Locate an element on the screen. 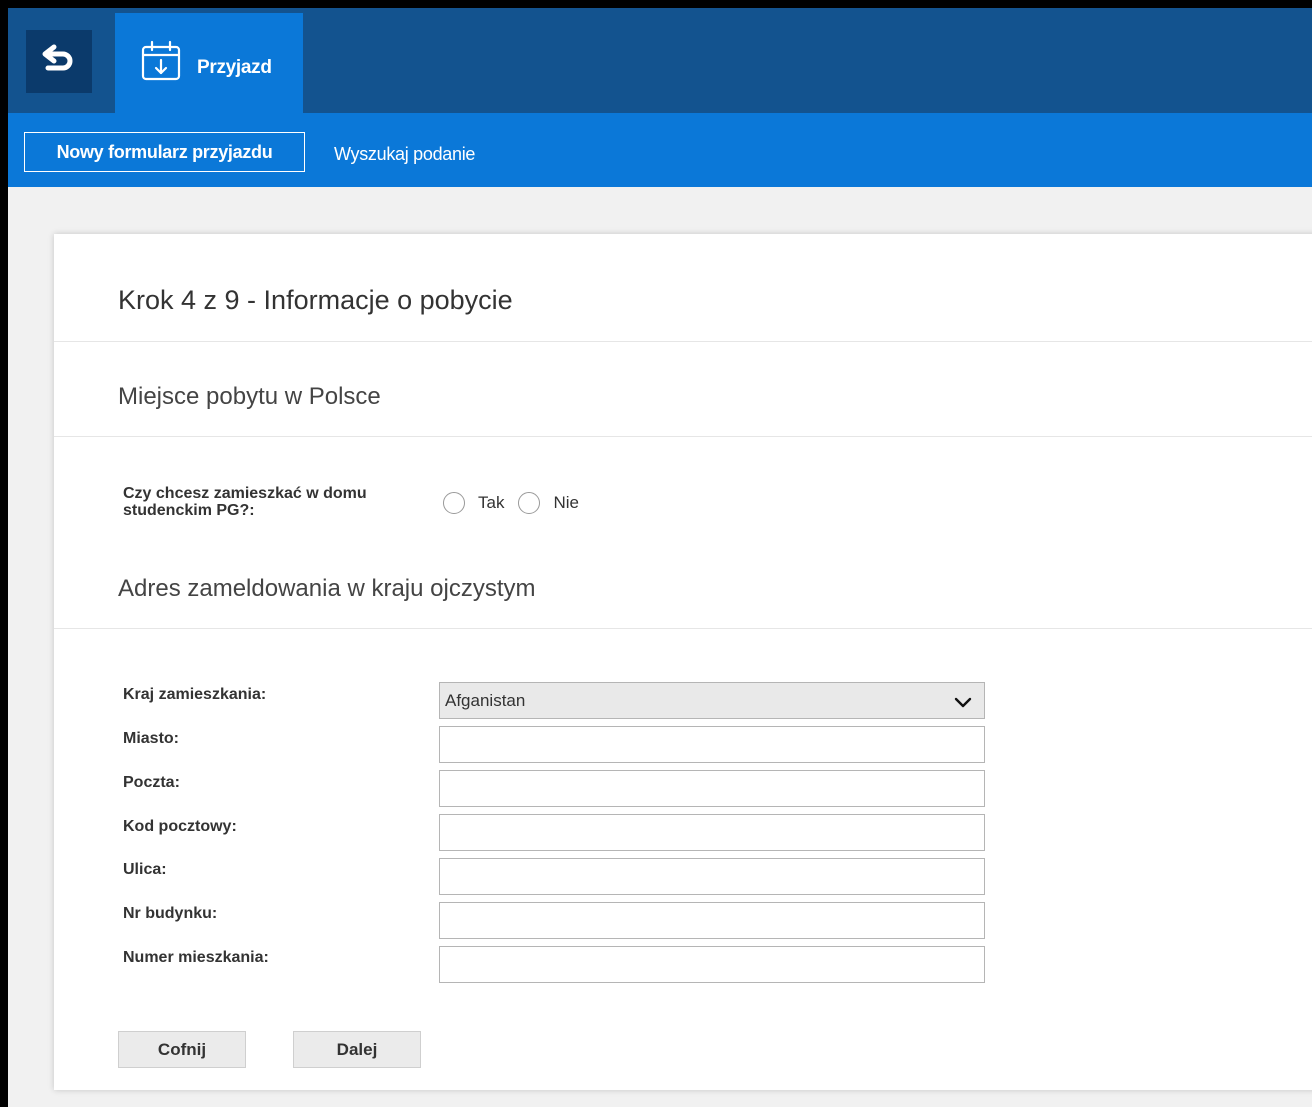  postal-code-label: Kod pocztowy: is located at coordinates (180, 826).